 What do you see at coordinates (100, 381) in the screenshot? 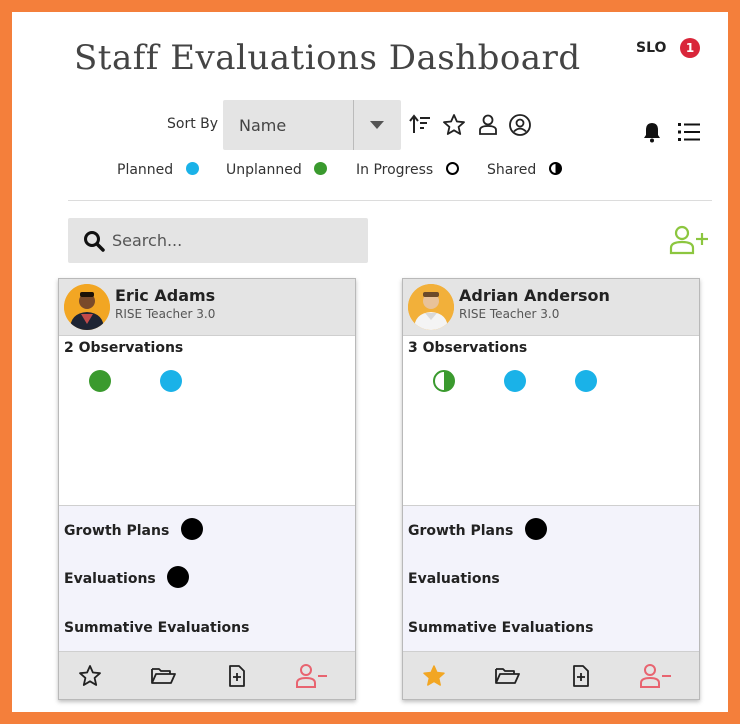
I see `unplanned-observation-icon` at bounding box center [100, 381].